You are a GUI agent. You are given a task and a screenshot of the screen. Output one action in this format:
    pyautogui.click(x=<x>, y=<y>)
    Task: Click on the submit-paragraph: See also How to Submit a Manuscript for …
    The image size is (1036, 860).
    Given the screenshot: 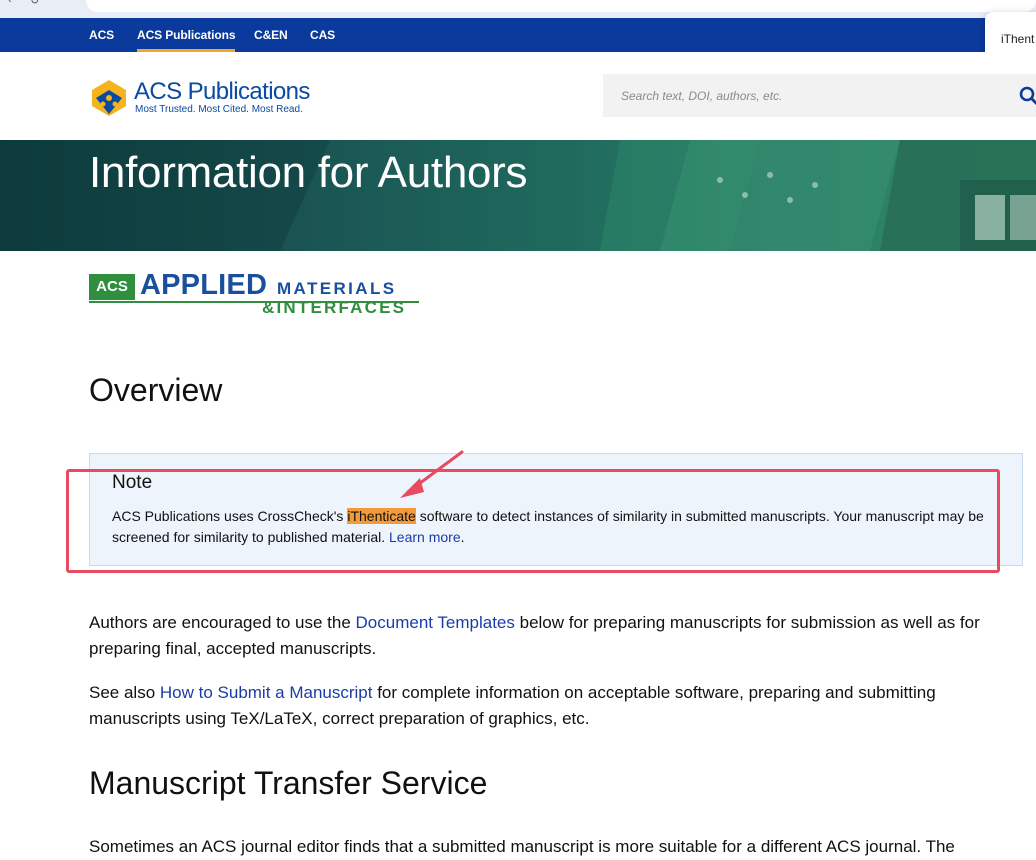 What is the action you would take?
    pyautogui.click(x=556, y=706)
    